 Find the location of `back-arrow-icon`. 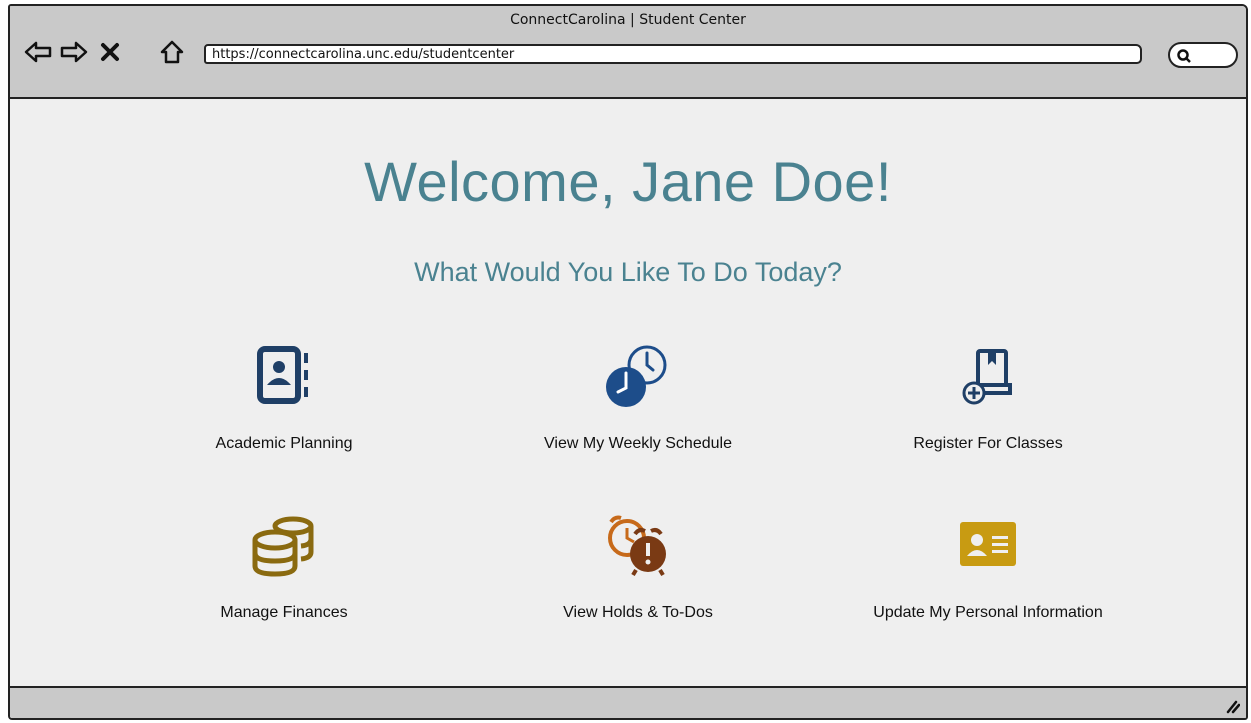

back-arrow-icon is located at coordinates (38, 52).